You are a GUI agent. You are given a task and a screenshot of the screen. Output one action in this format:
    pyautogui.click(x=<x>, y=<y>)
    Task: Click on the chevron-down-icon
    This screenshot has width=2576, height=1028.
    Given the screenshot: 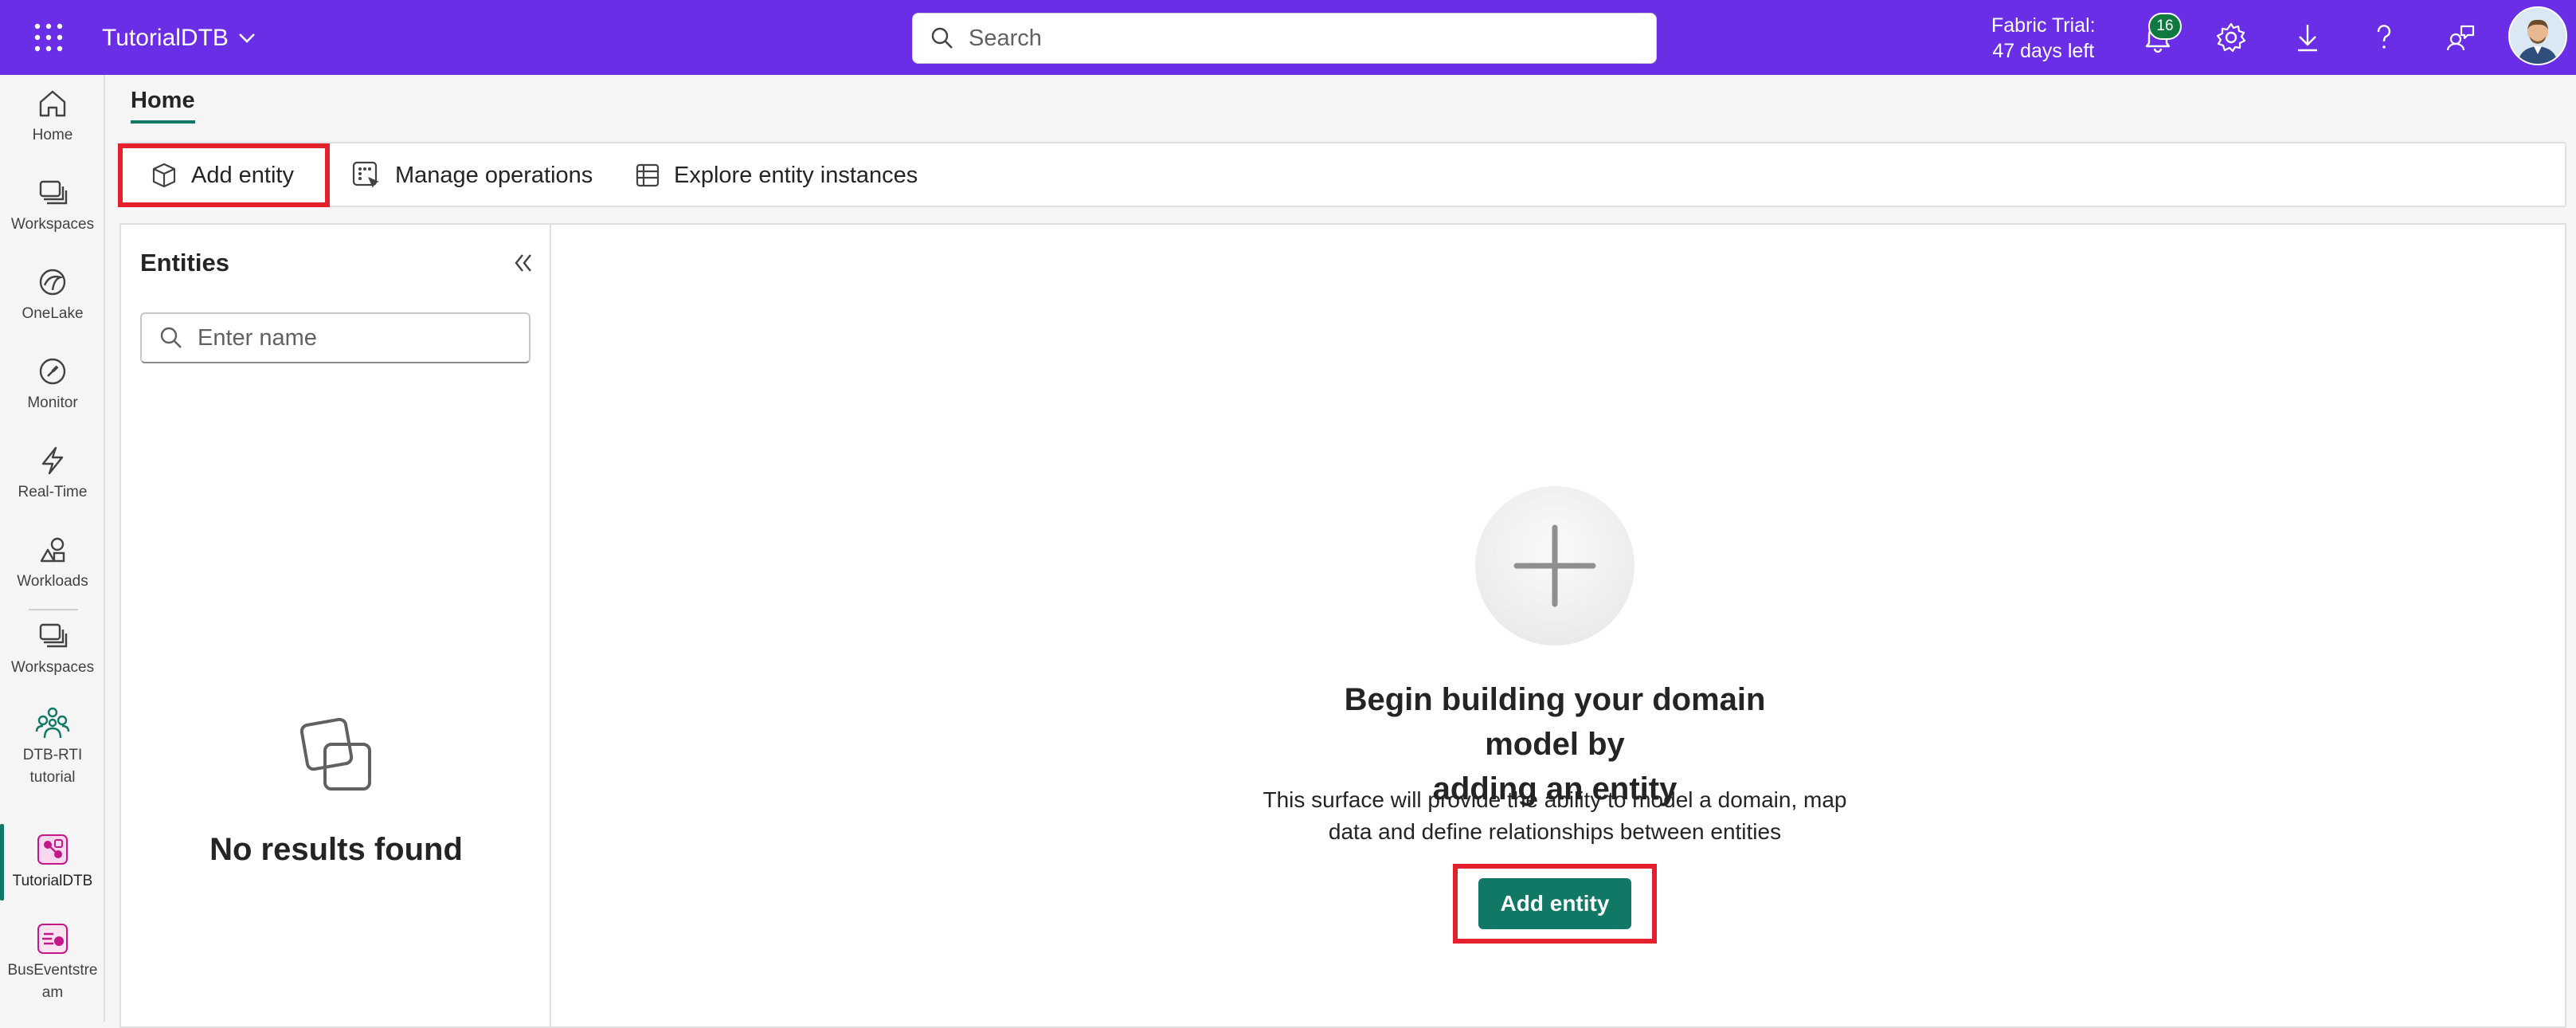 What is the action you would take?
    pyautogui.click(x=247, y=38)
    